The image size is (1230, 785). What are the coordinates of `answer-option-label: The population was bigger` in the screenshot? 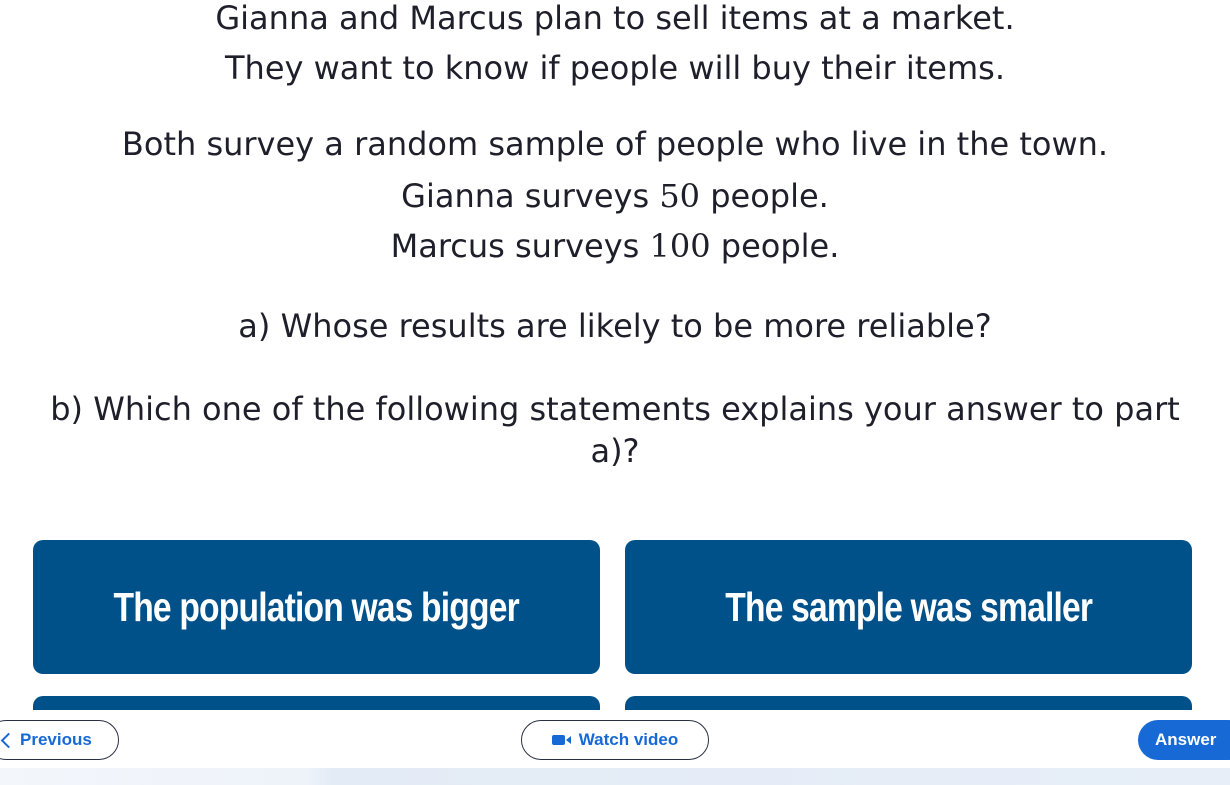 It's located at (316, 606).